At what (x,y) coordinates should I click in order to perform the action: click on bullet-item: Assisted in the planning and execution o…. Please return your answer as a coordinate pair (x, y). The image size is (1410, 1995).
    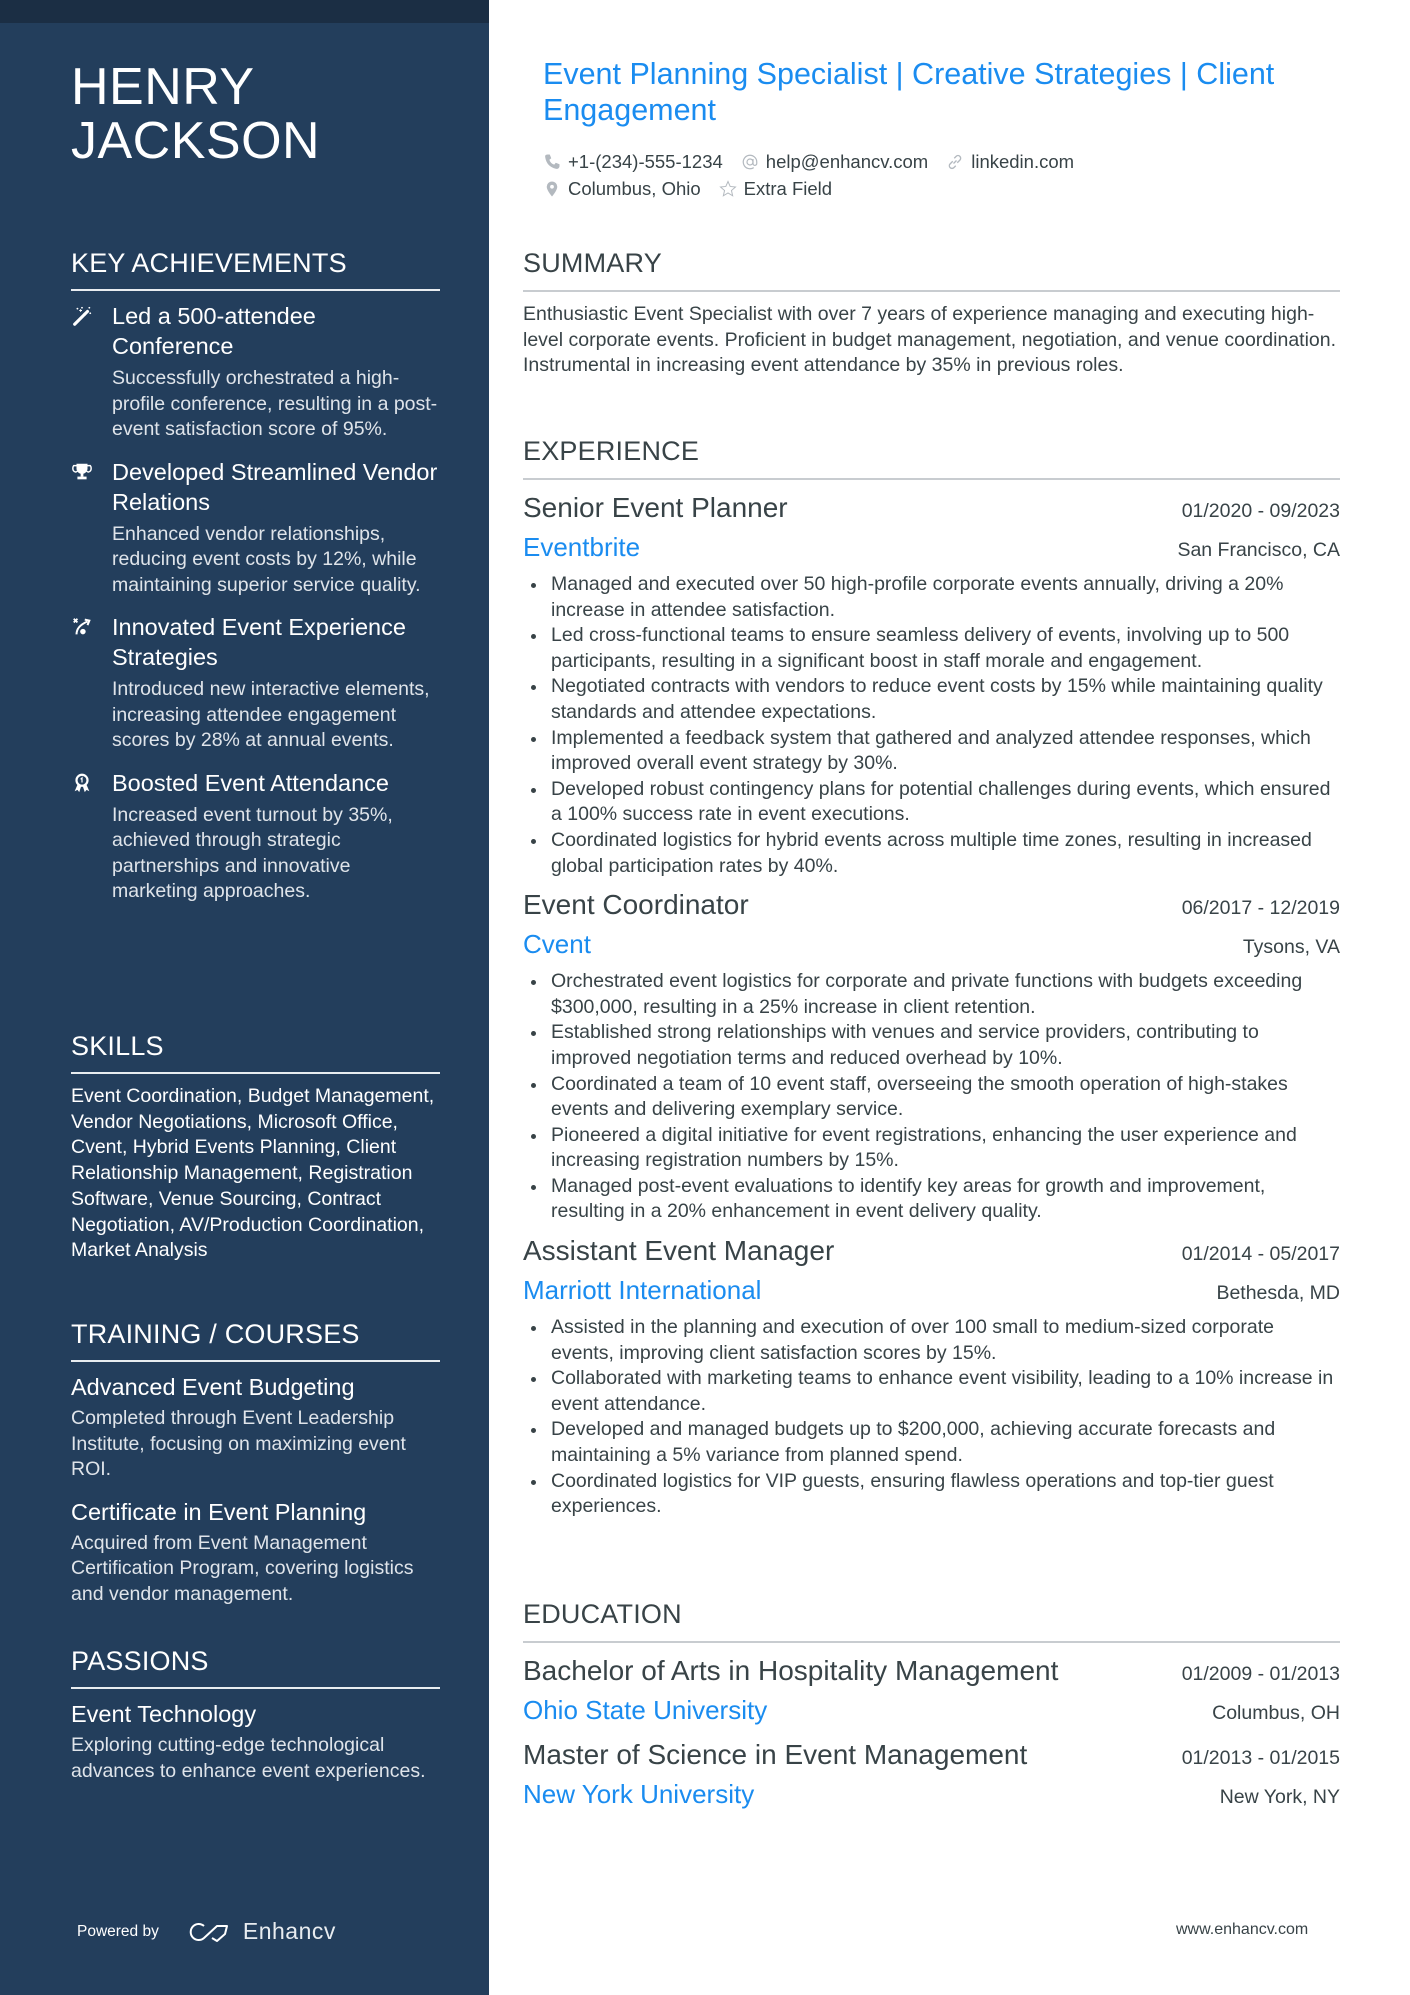
    Looking at the image, I should click on (931, 1340).